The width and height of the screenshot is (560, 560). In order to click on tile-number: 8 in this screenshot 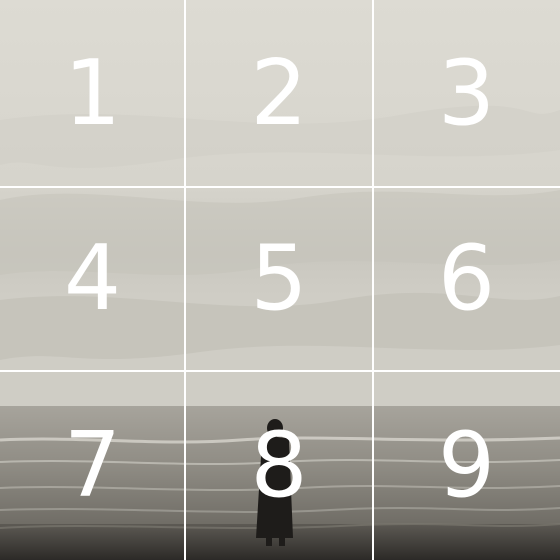, I will do `click(279, 465)`.